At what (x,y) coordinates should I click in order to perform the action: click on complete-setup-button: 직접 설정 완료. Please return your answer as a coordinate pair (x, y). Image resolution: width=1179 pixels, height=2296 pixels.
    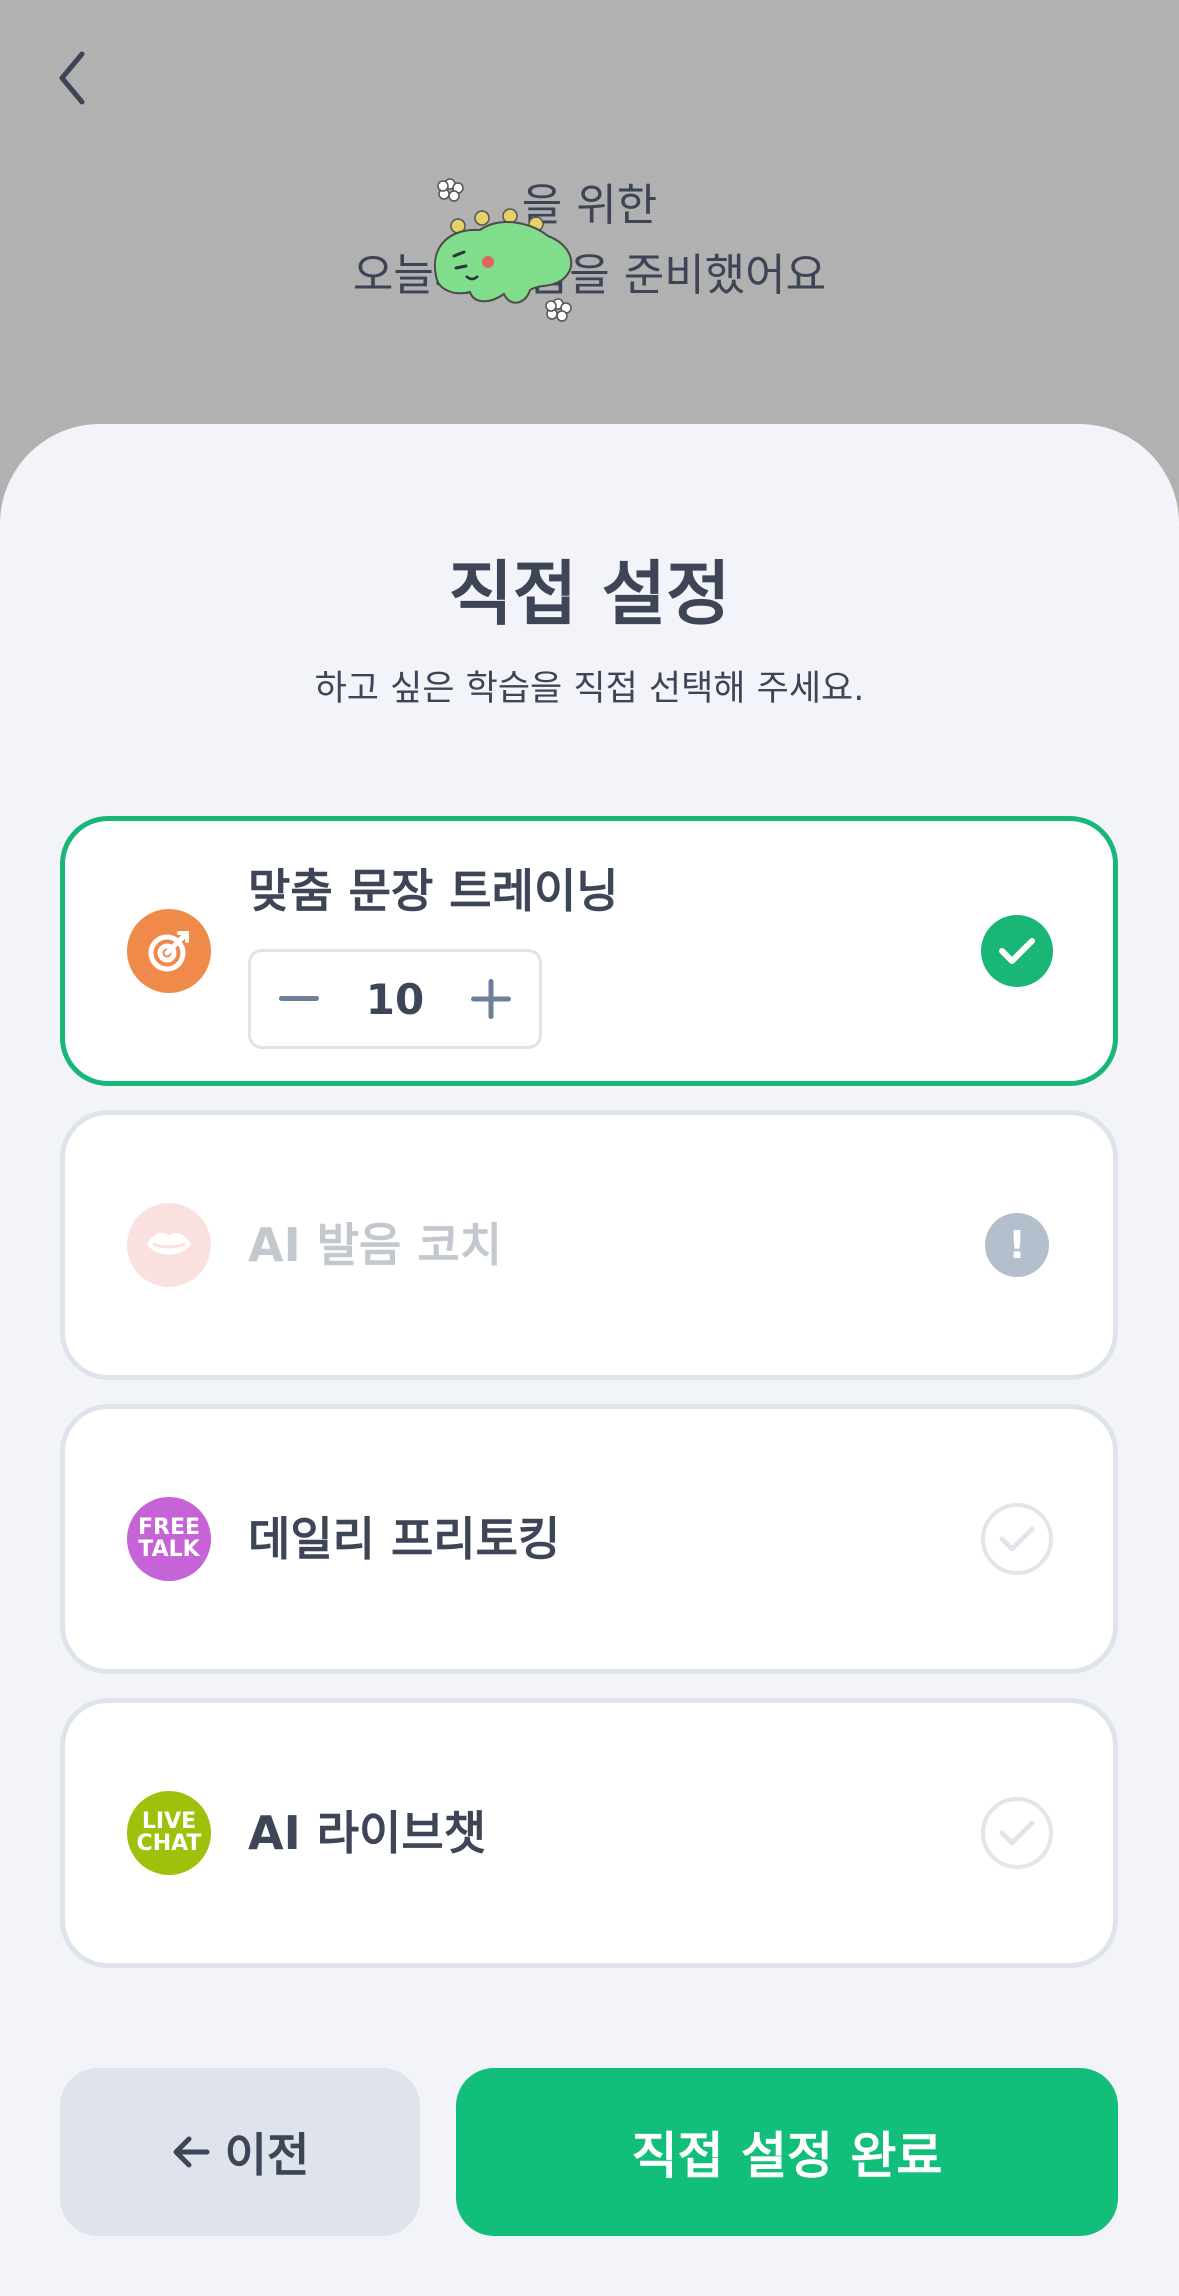
    Looking at the image, I should click on (787, 2152).